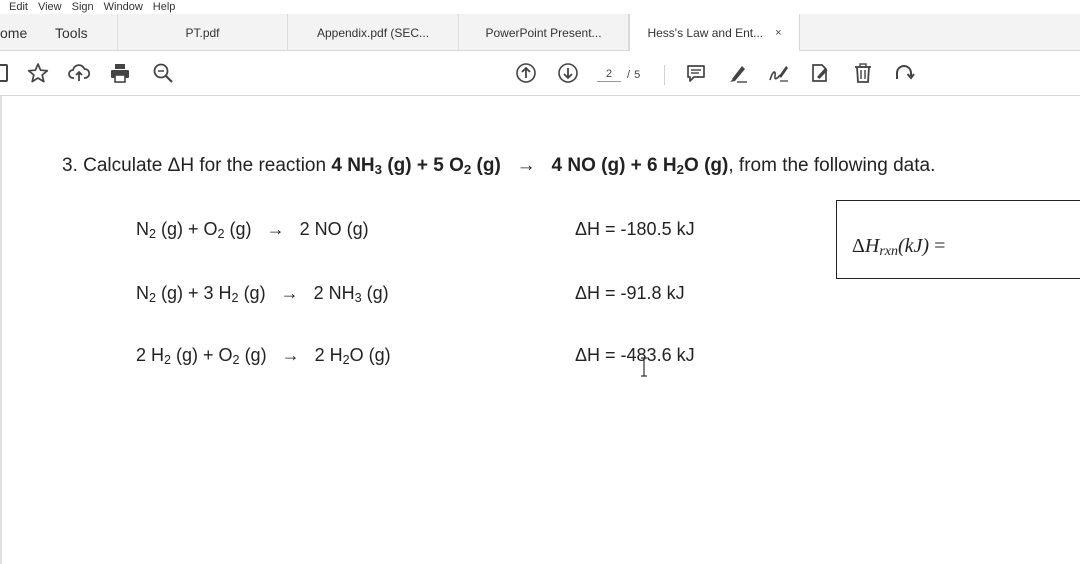  I want to click on reaction-arrow: →, so click(526, 165).